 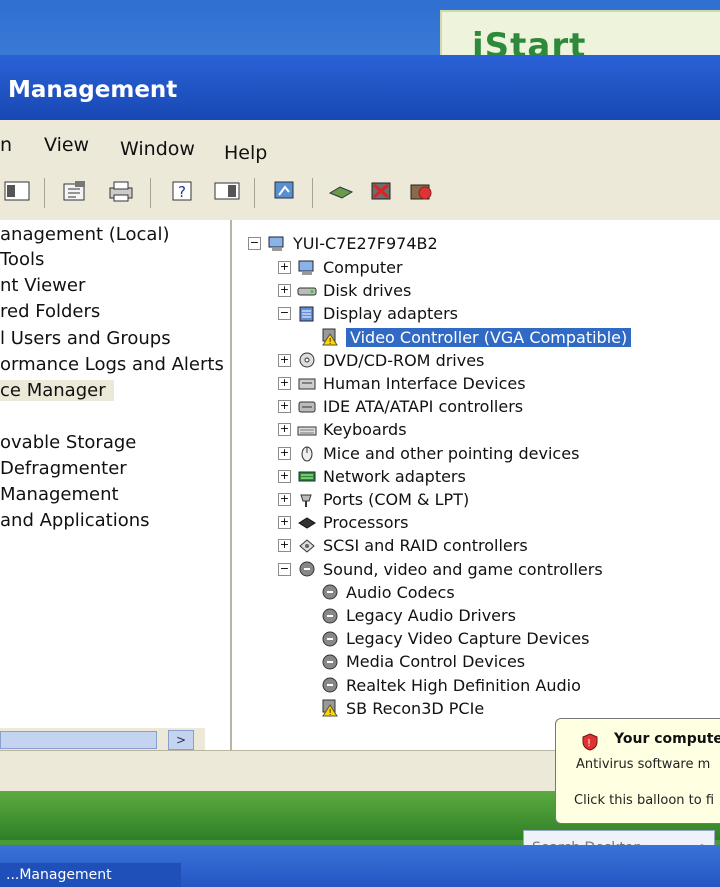 I want to click on scrollbar-thumb, so click(x=78, y=740).